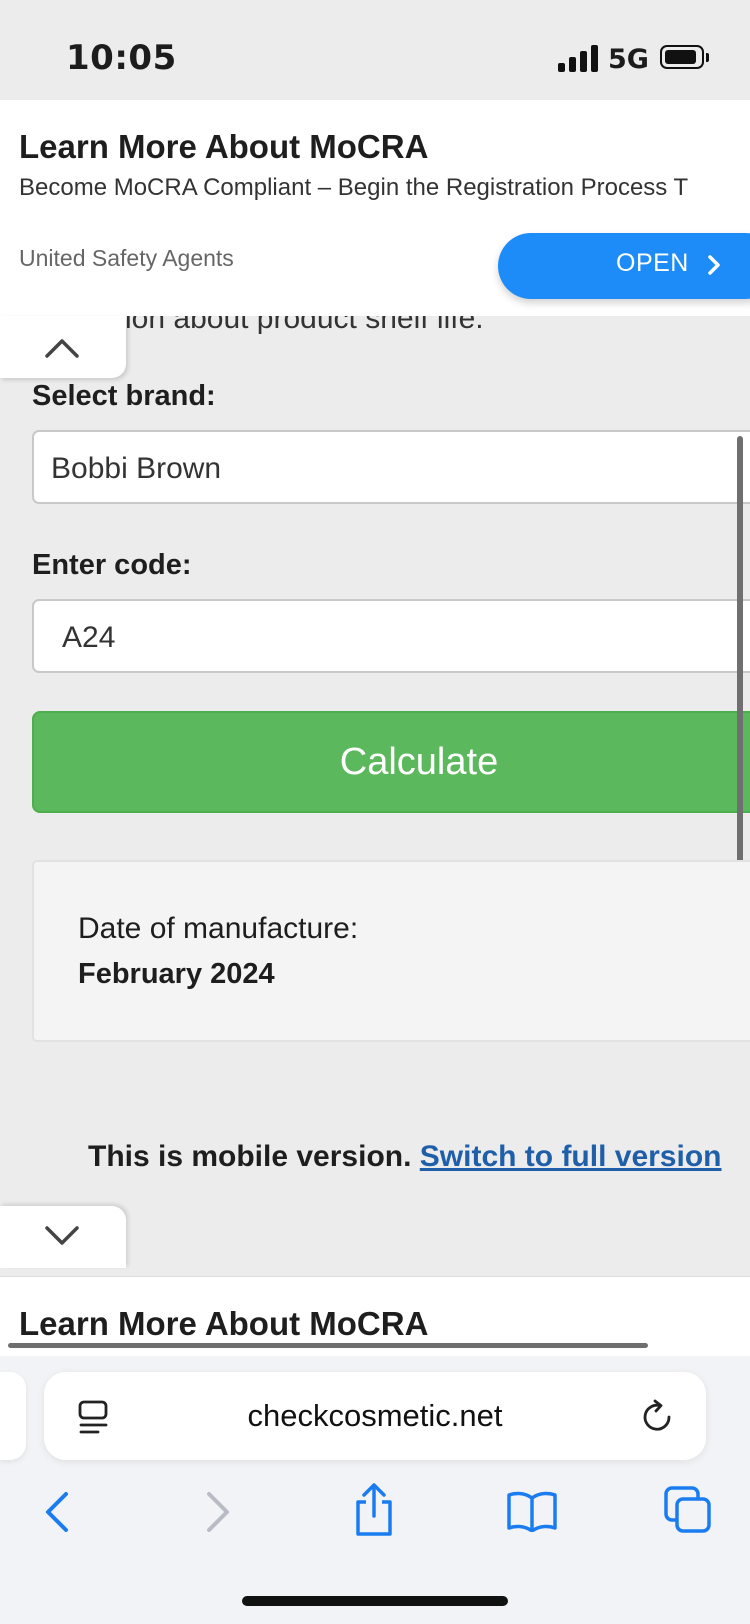  I want to click on result-box, so click(391, 951).